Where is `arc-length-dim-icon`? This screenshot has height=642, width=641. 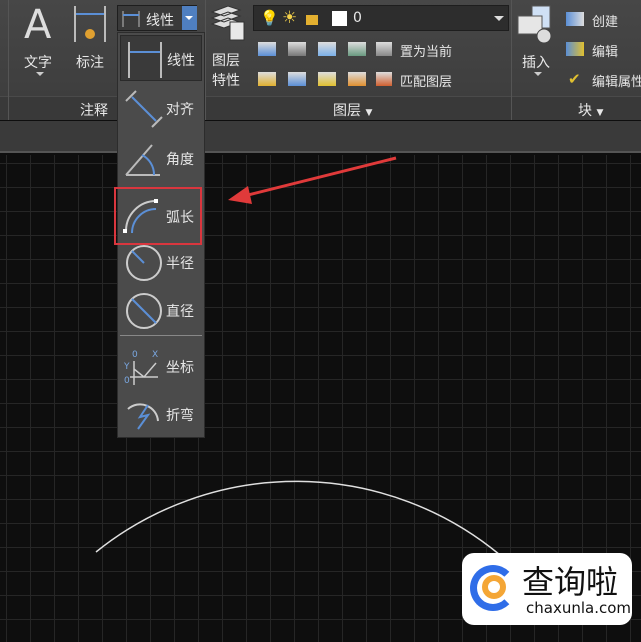
arc-length-dim-icon is located at coordinates (140, 216).